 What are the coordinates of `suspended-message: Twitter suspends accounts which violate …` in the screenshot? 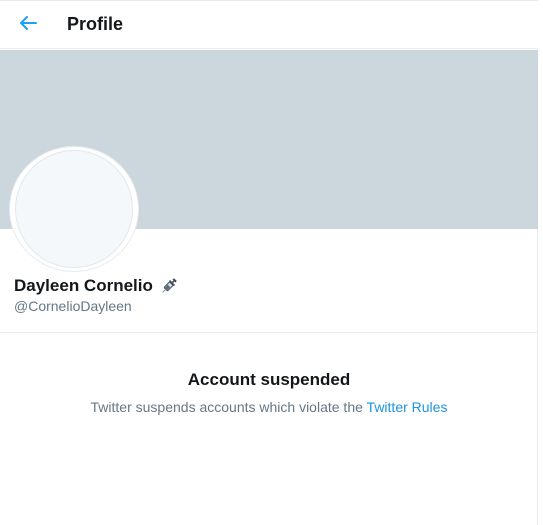 It's located at (269, 407).